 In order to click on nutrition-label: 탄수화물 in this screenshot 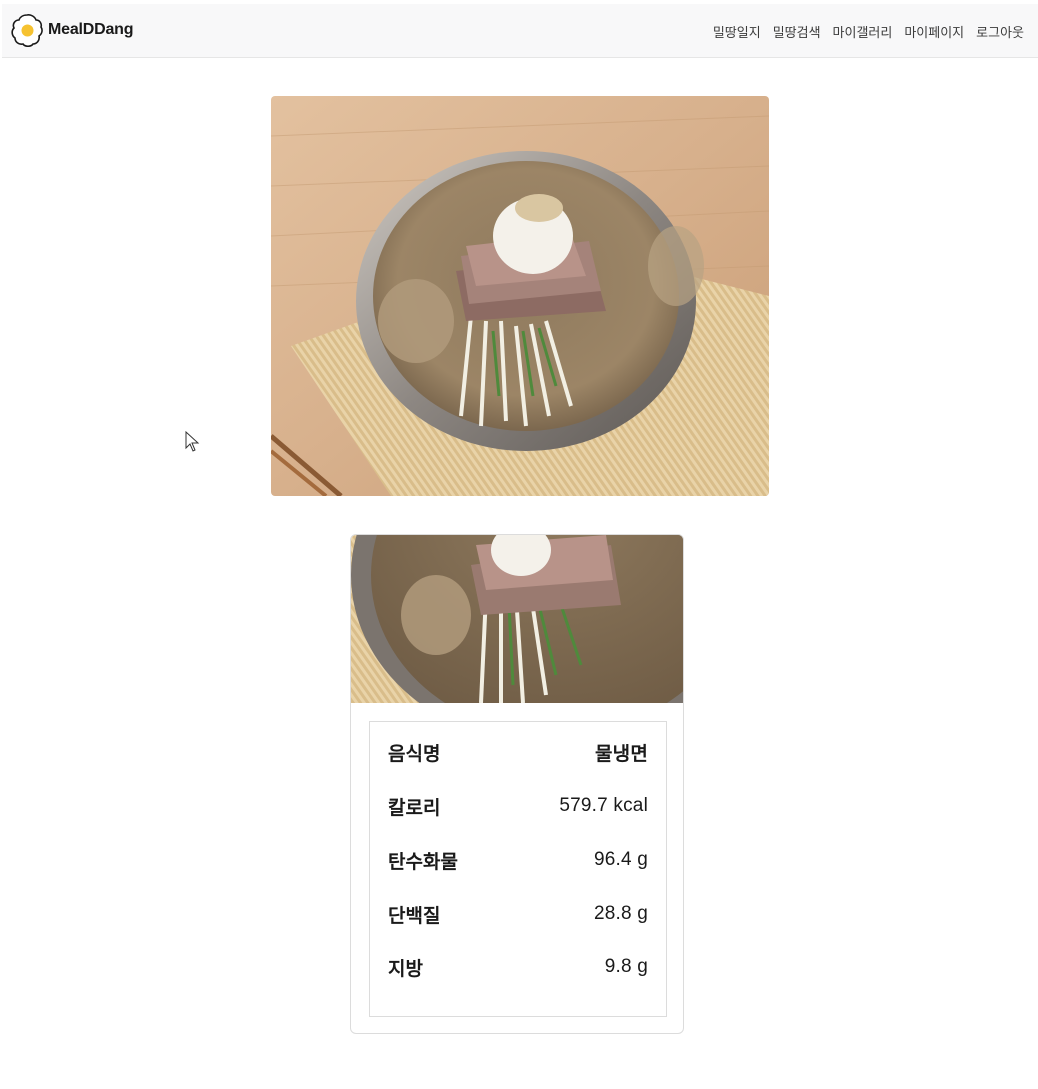, I will do `click(423, 862)`.